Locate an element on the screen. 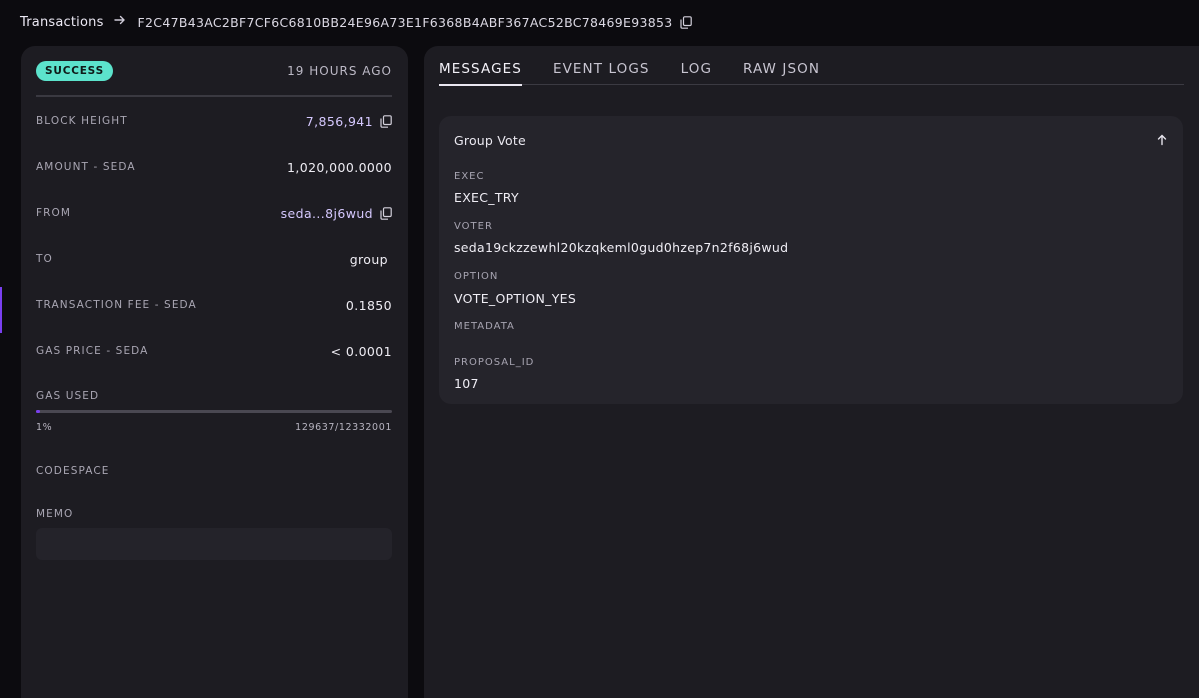 The height and width of the screenshot is (698, 1199). amount-row: AMOUNT - SEDA 1,020,000.0000 is located at coordinates (214, 167).